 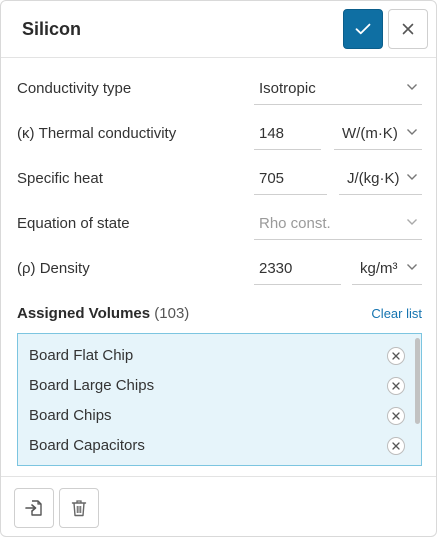 I want to click on equation-of-state-value: Rho const., so click(x=295, y=223).